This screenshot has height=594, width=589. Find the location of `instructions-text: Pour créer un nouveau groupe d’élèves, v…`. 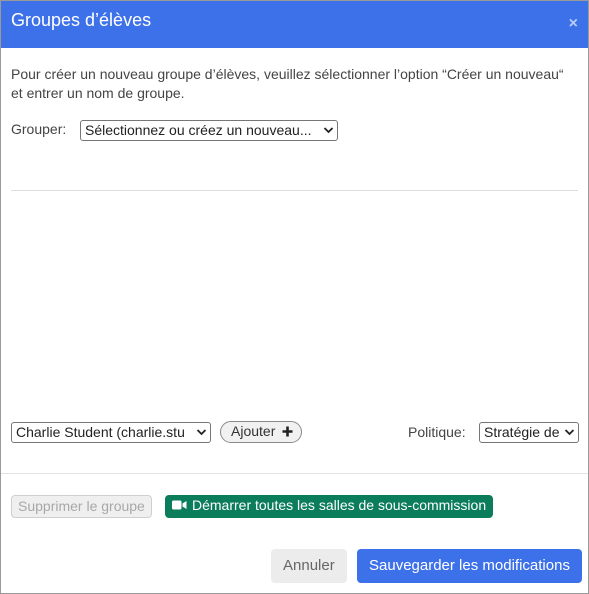

instructions-text: Pour créer un nouveau groupe d’élèves, v… is located at coordinates (287, 83).